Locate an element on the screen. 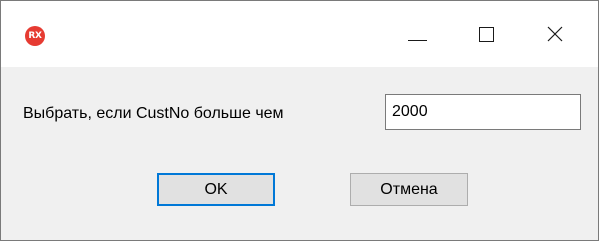 The width and height of the screenshot is (599, 241). cancel-button: Отмена is located at coordinates (409, 189).